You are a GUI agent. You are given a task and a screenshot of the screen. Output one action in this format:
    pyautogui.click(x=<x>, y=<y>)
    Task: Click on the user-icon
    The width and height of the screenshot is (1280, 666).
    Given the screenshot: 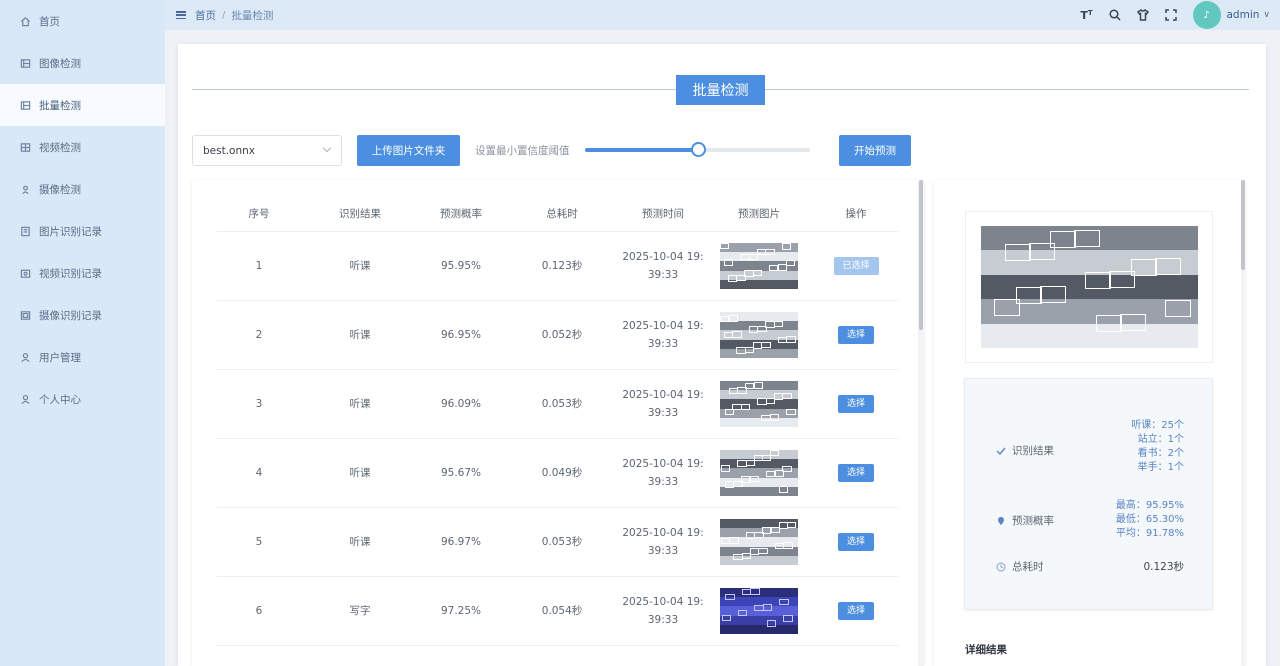 What is the action you would take?
    pyautogui.click(x=25, y=357)
    